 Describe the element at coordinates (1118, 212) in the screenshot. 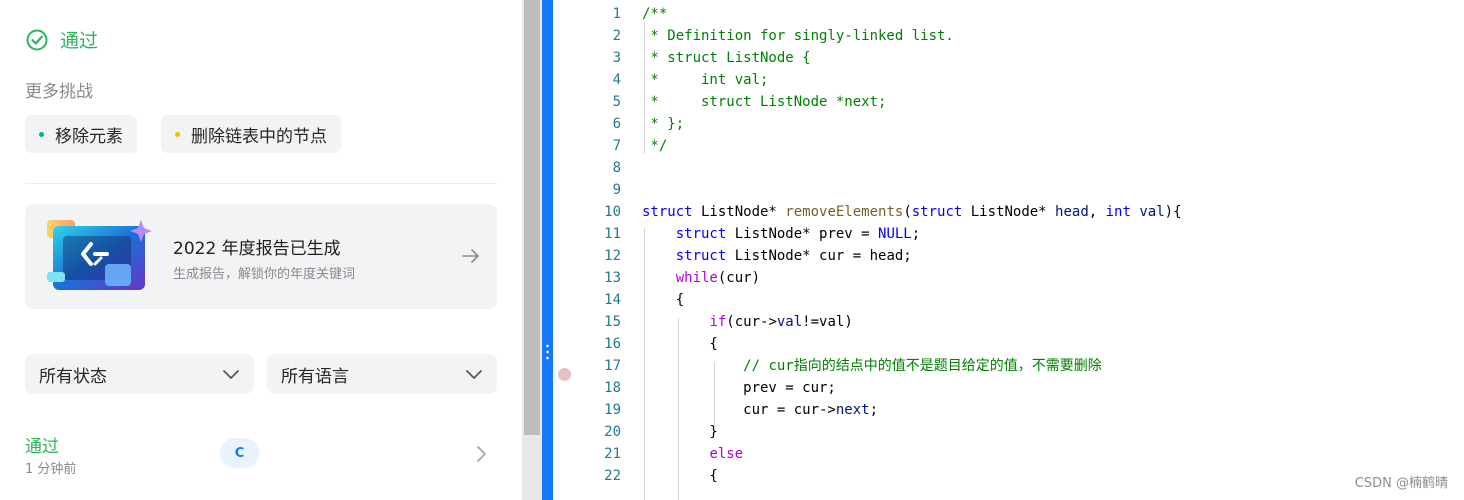

I see `code-token: int` at that location.